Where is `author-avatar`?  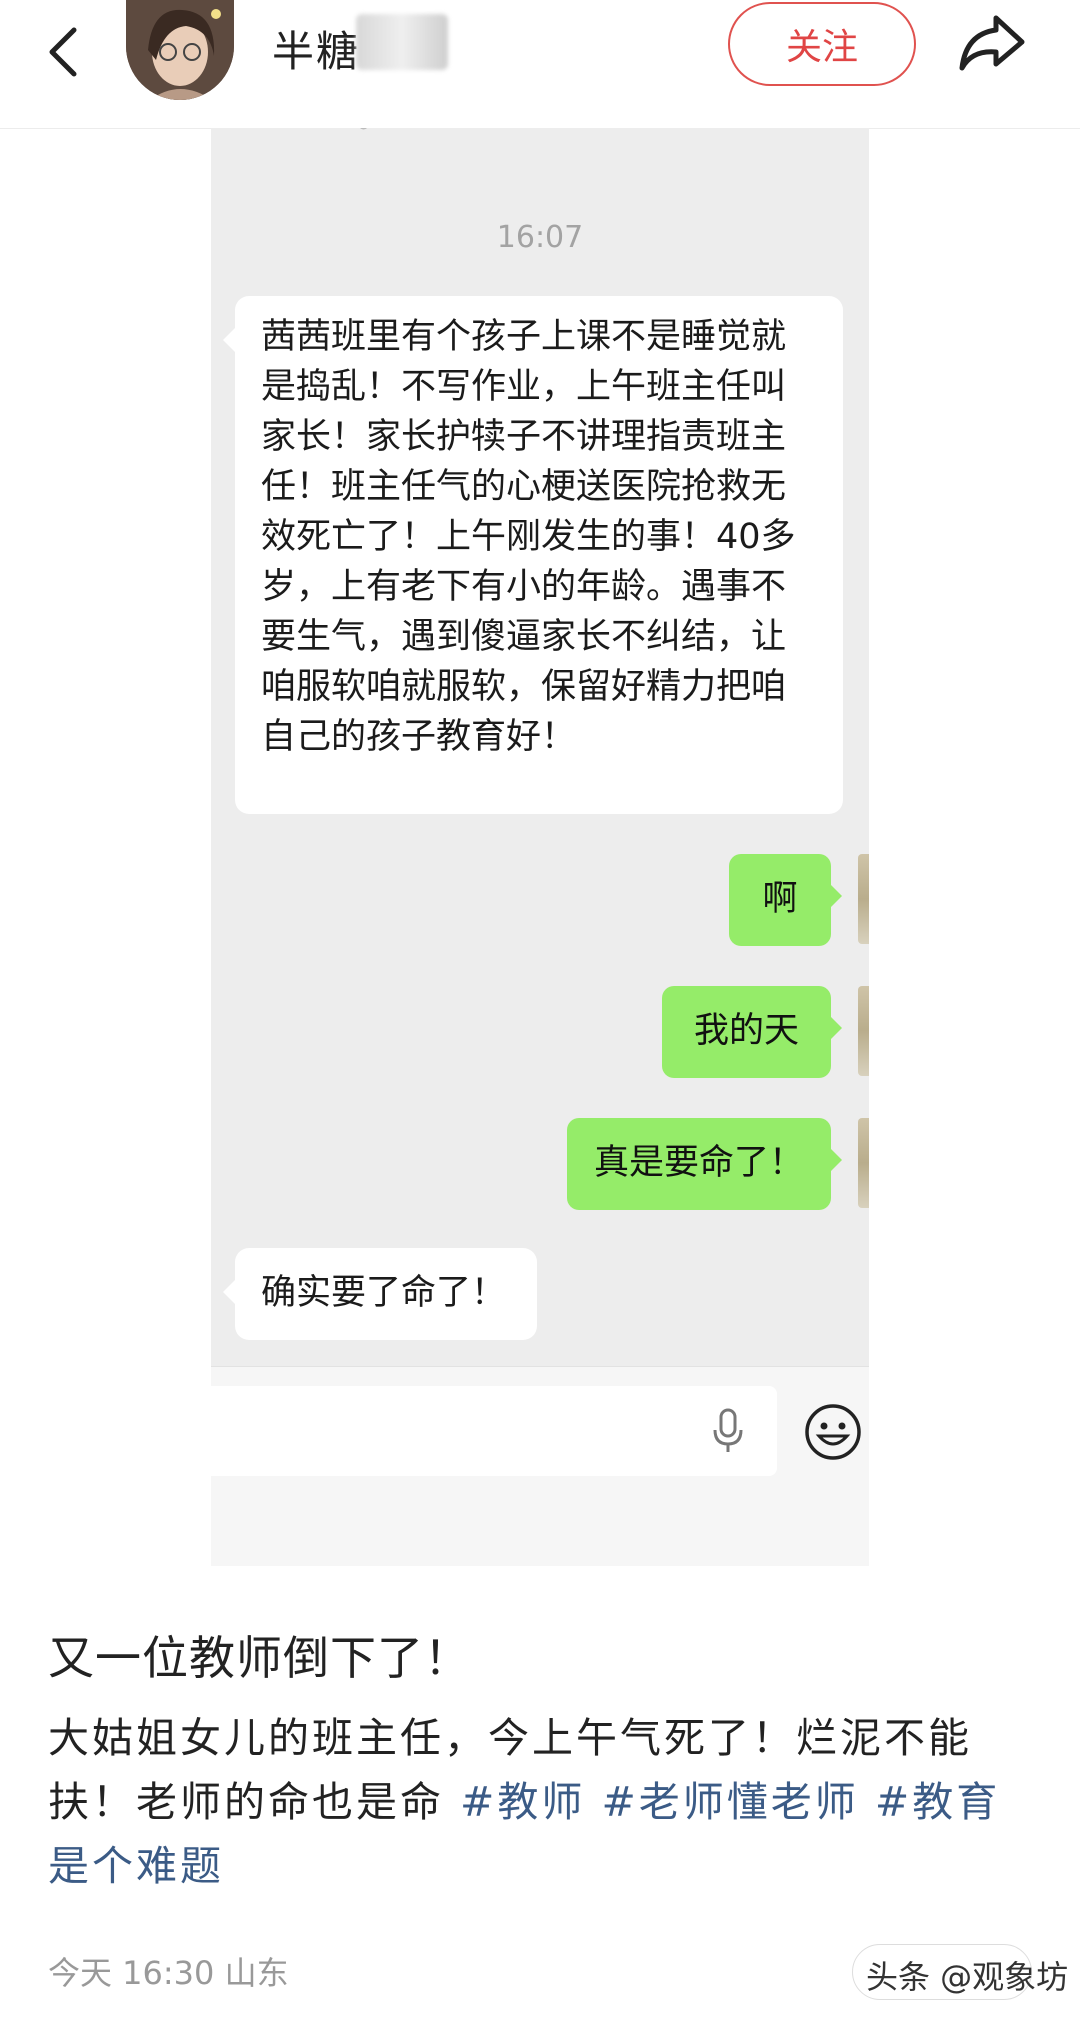
author-avatar is located at coordinates (180, 50).